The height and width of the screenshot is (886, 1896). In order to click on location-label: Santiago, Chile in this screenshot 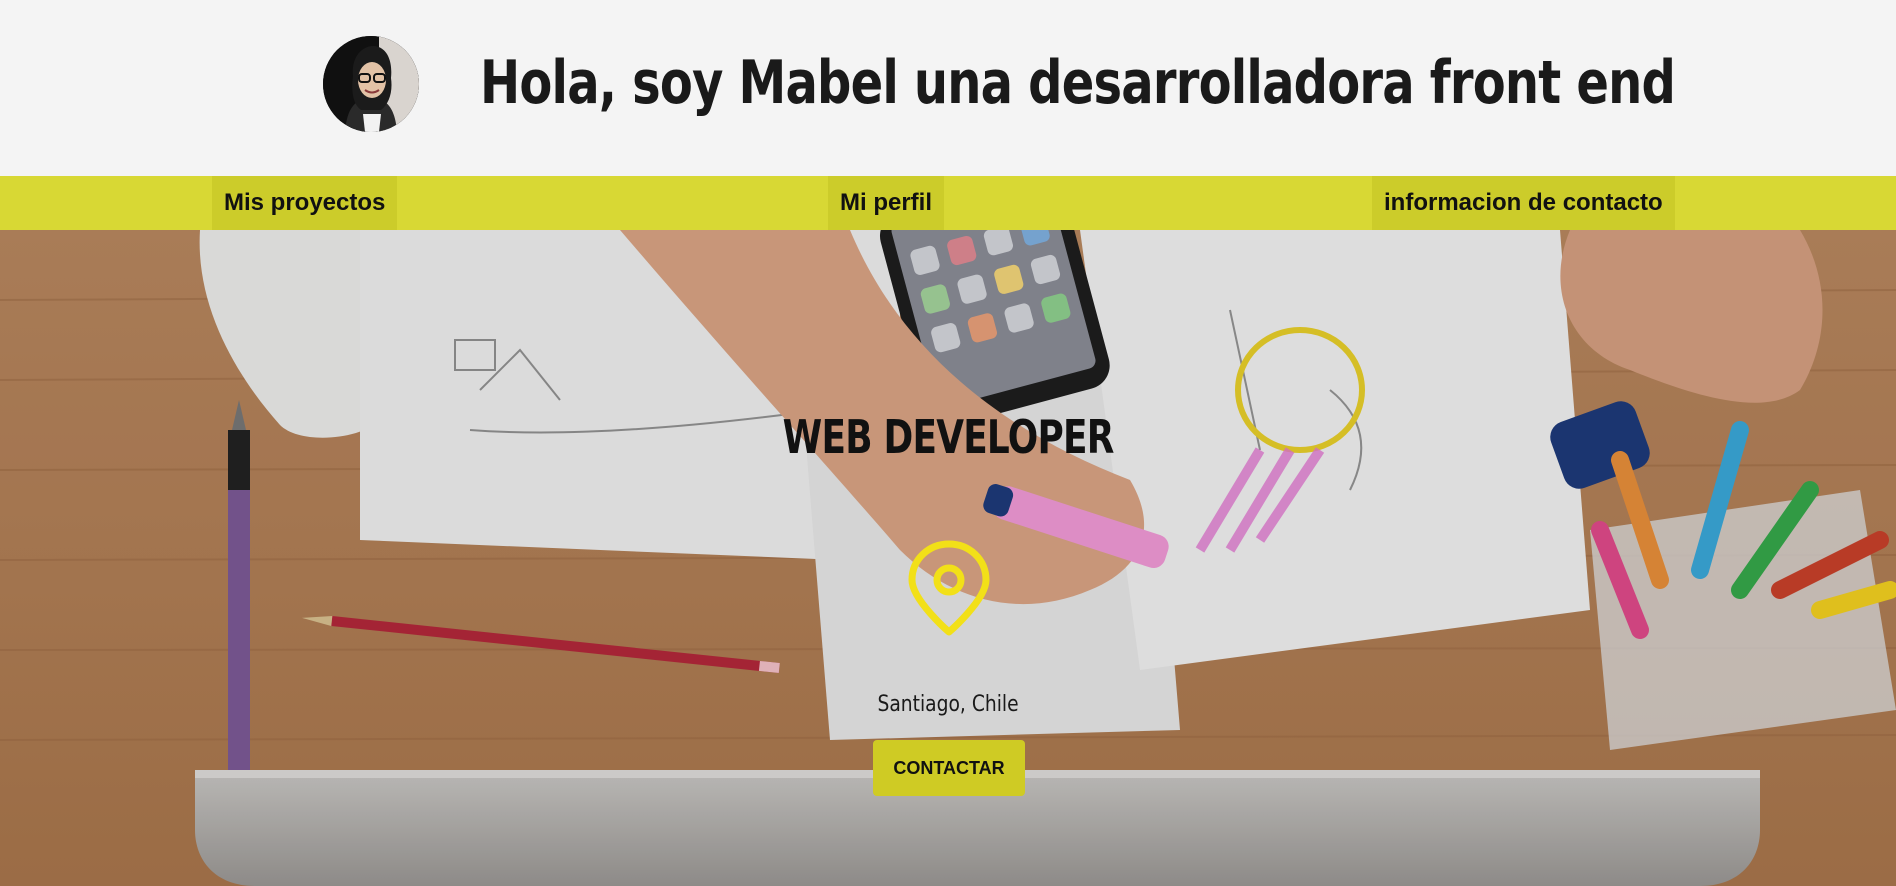, I will do `click(948, 704)`.